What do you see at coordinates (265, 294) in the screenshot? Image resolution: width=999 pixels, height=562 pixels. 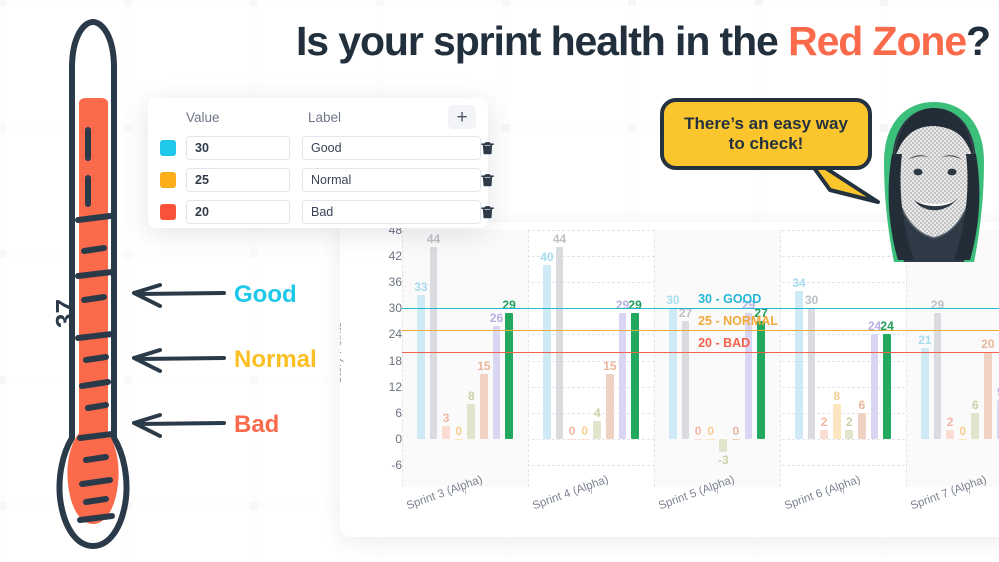 I see `zone-label-good: Good` at bounding box center [265, 294].